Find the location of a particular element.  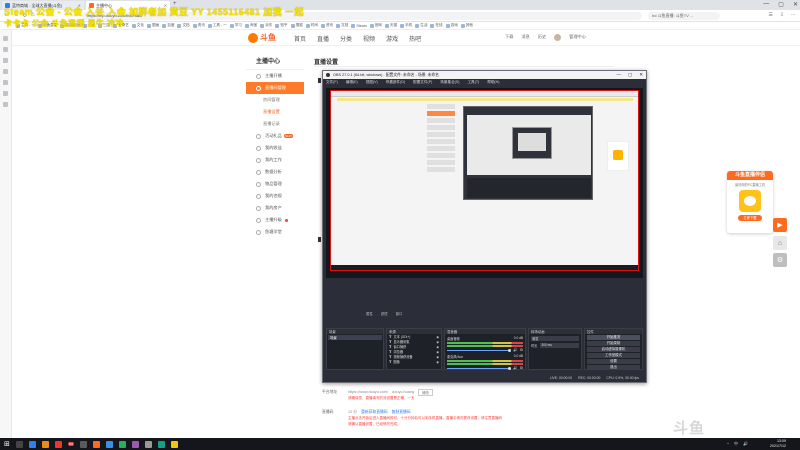

transition-type-select: 渐变 is located at coordinates (555, 338).